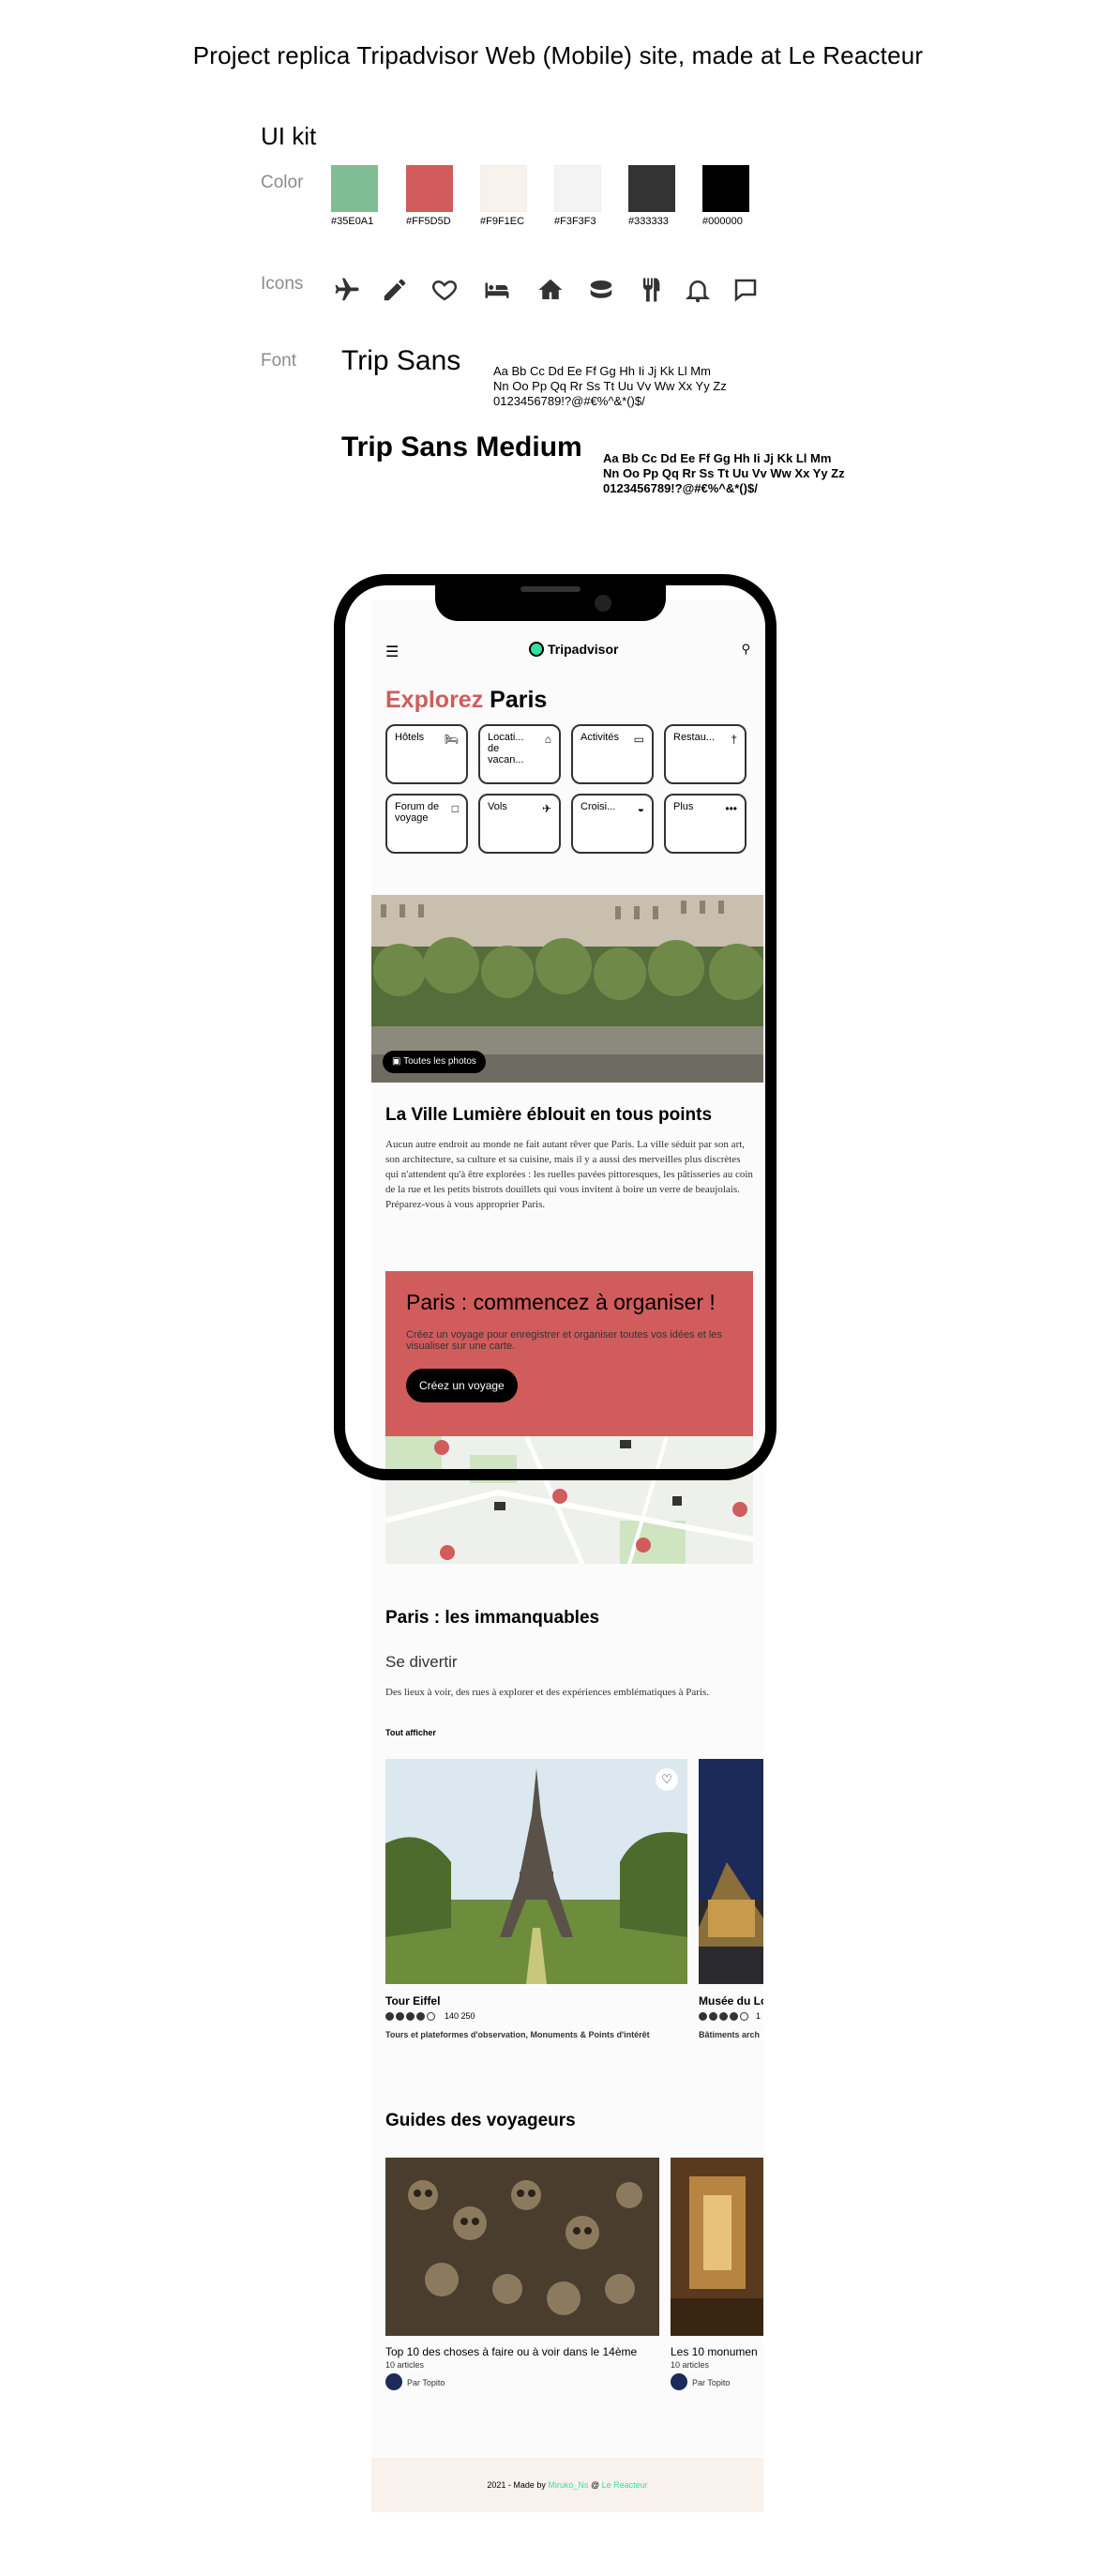 Image resolution: width=1116 pixels, height=2576 pixels. Describe the element at coordinates (651, 290) in the screenshot. I see `restaurant-icon` at that location.